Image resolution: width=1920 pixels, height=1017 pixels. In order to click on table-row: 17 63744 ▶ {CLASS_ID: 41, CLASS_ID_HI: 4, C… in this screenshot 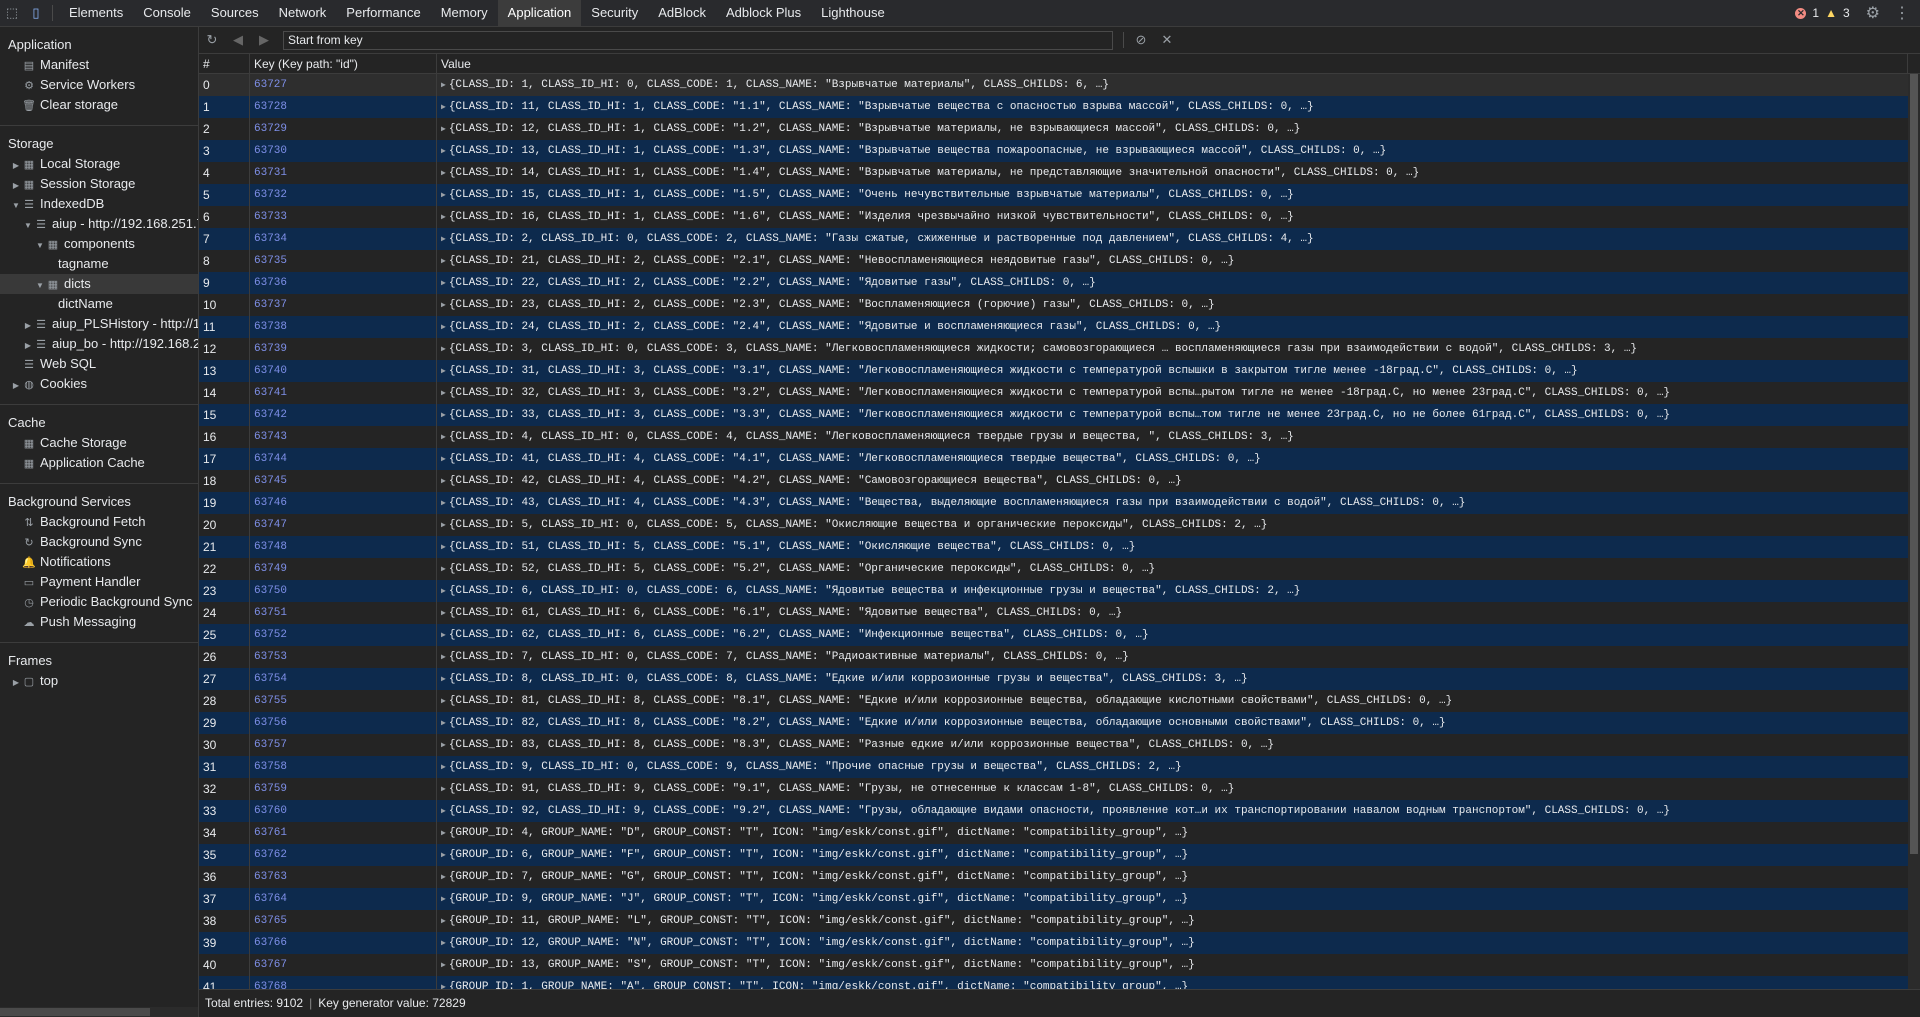, I will do `click(1053, 459)`.